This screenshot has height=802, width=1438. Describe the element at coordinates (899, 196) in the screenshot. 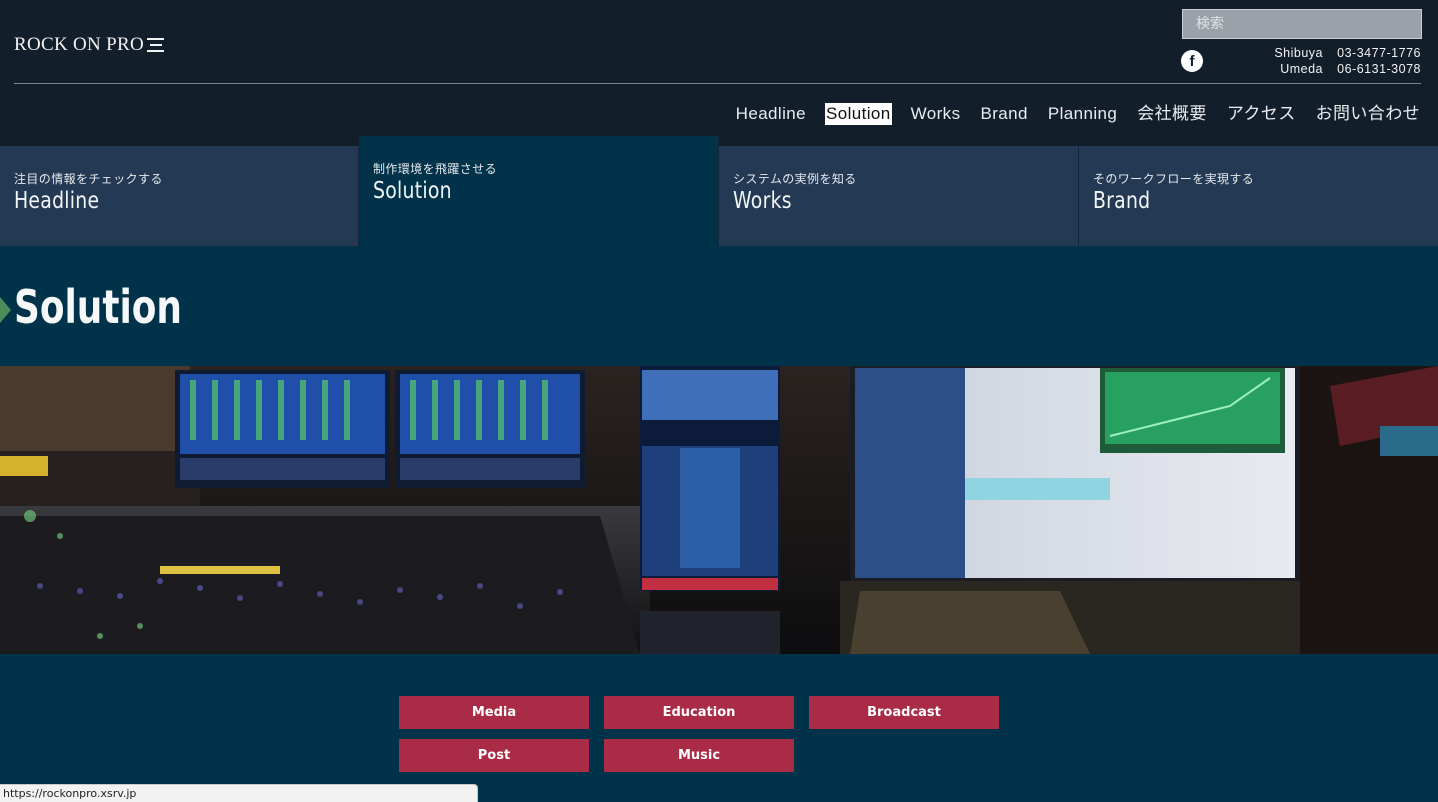

I see `tab-works: システムの実例を知る Works` at that location.